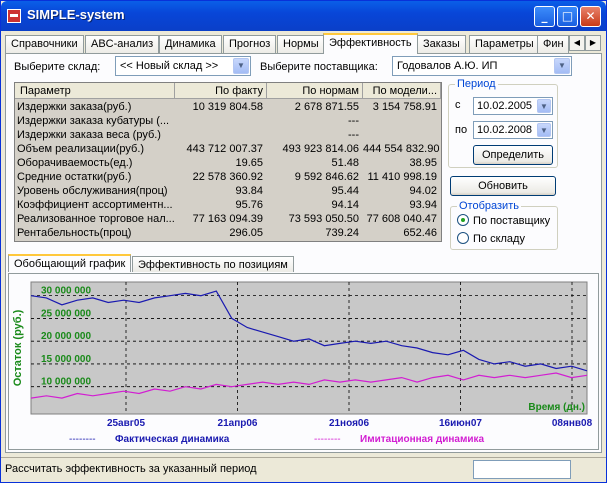 Image resolution: width=607 pixels, height=483 pixels. I want to click on tab-finance: Фин, so click(553, 44).